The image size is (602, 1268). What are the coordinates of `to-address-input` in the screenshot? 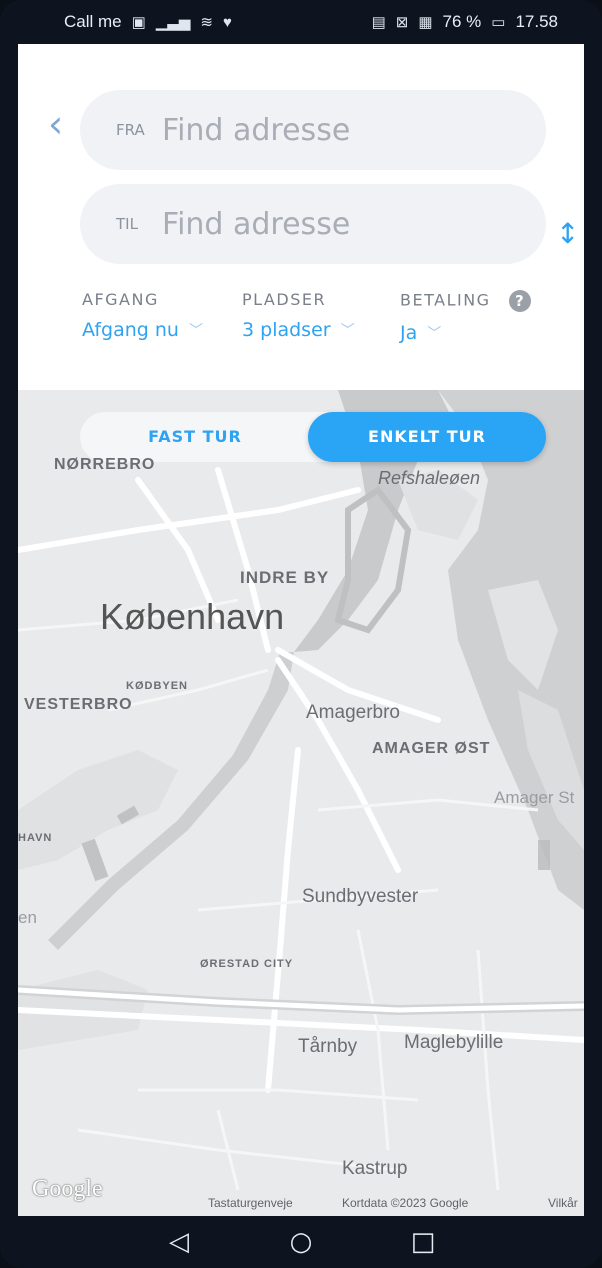 It's located at (332, 224).